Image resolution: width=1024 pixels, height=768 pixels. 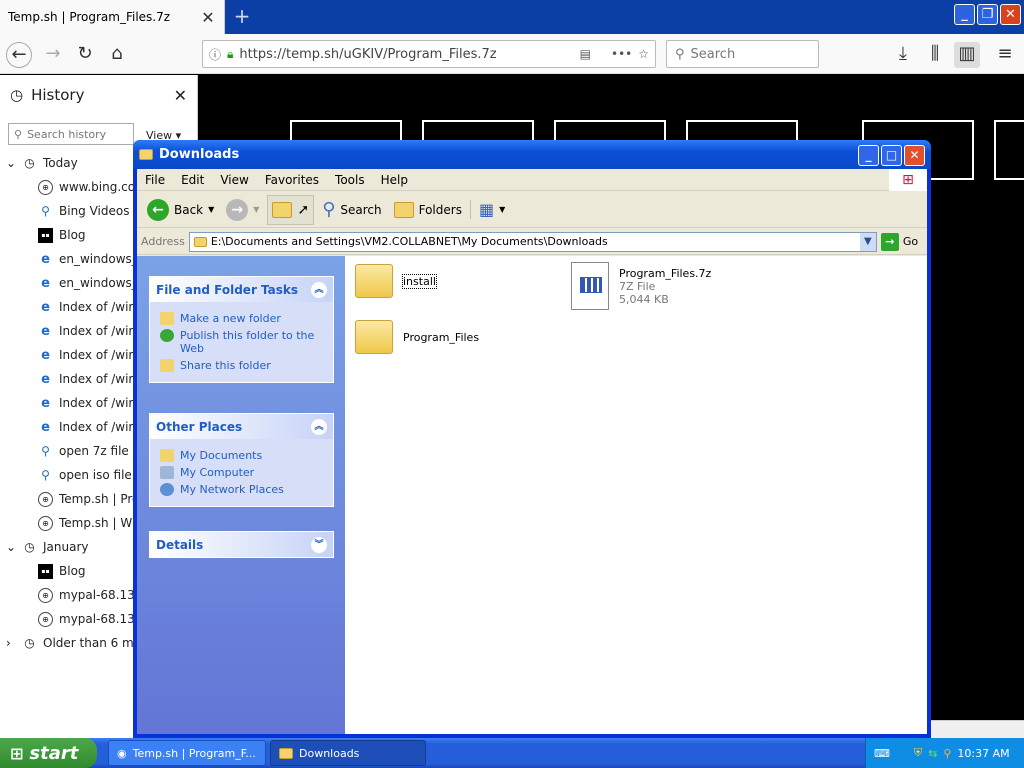 I want to click on address-dropdown-icon: ▼, so click(x=867, y=241).